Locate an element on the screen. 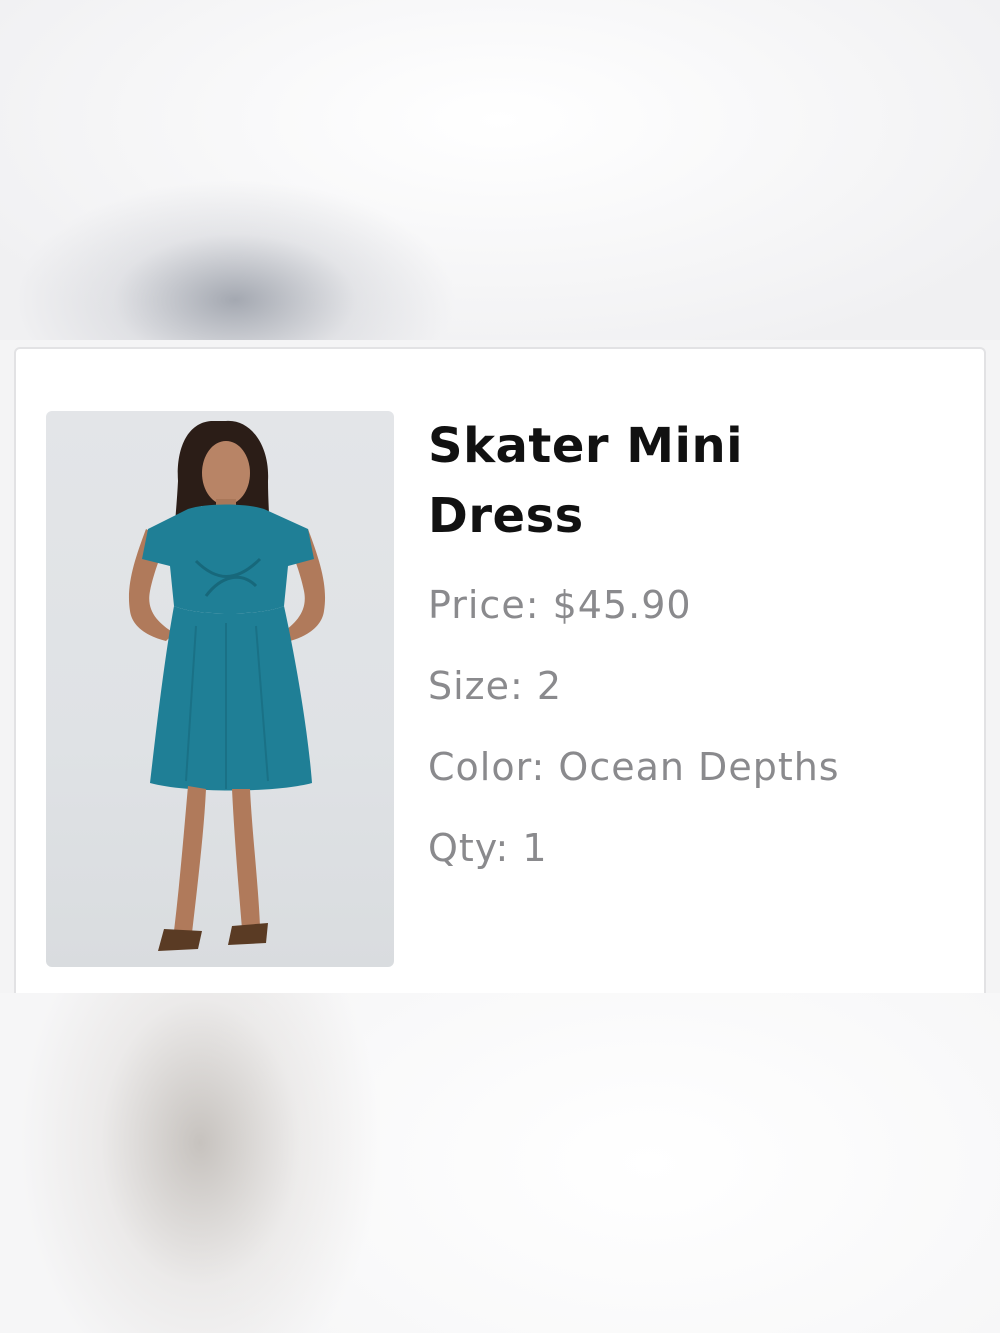  dress-model-illustration is located at coordinates (227, 685).